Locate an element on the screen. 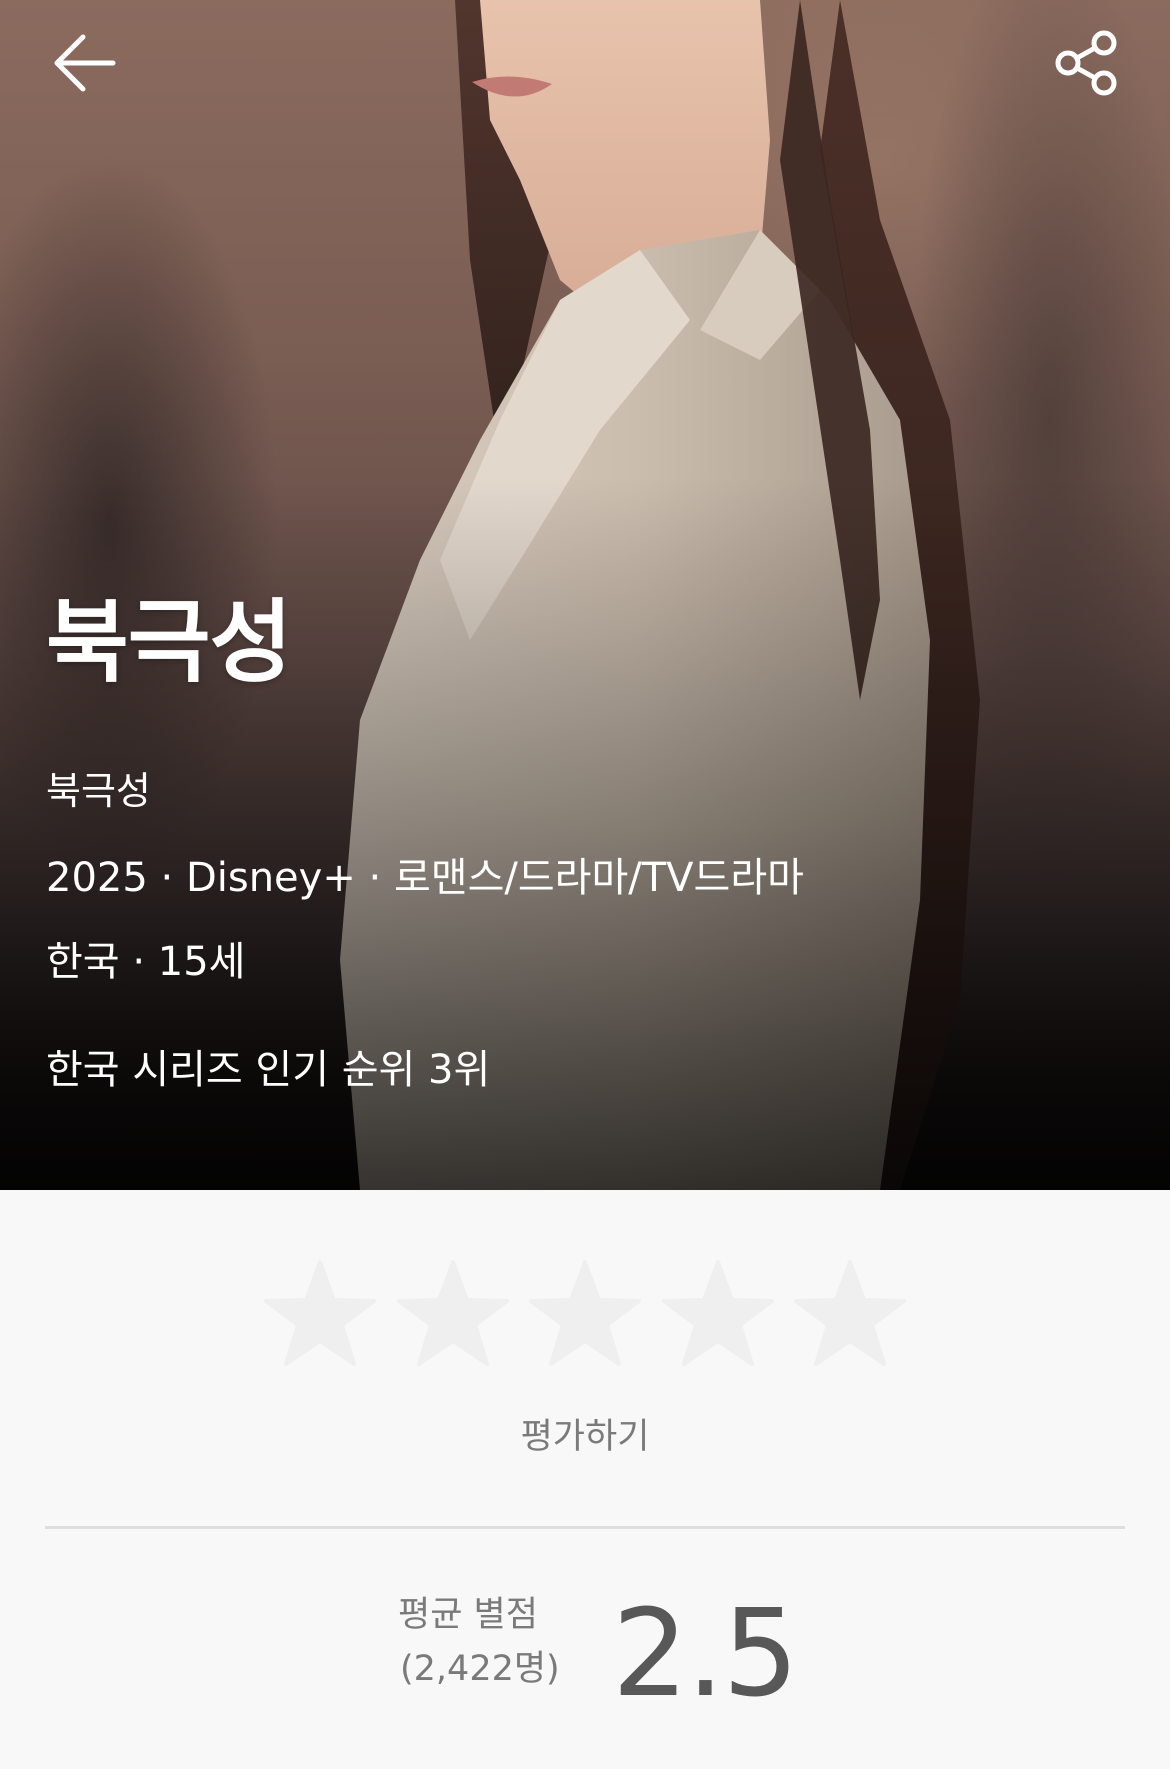 This screenshot has height=1769, width=1170. share-icon is located at coordinates (1086, 63).